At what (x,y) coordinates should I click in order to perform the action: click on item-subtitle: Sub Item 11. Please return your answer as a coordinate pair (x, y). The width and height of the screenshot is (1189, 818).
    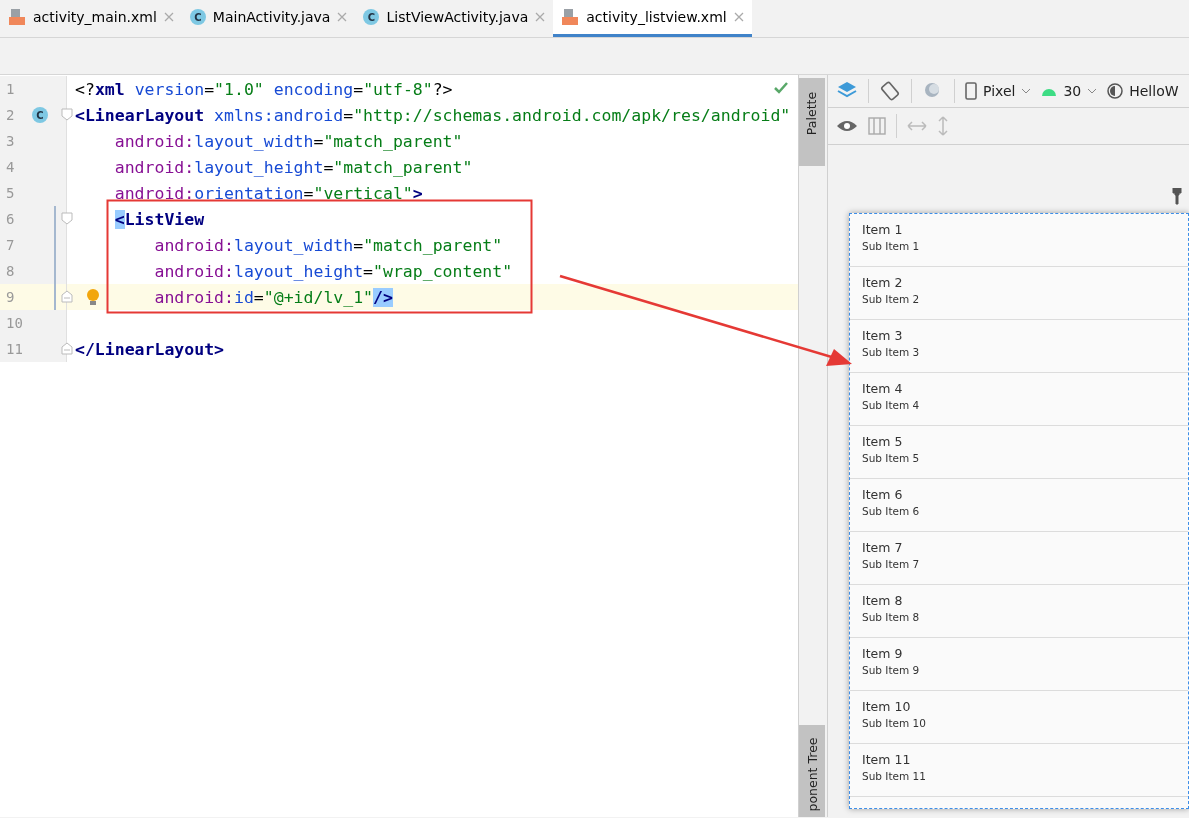
    Looking at the image, I should click on (894, 776).